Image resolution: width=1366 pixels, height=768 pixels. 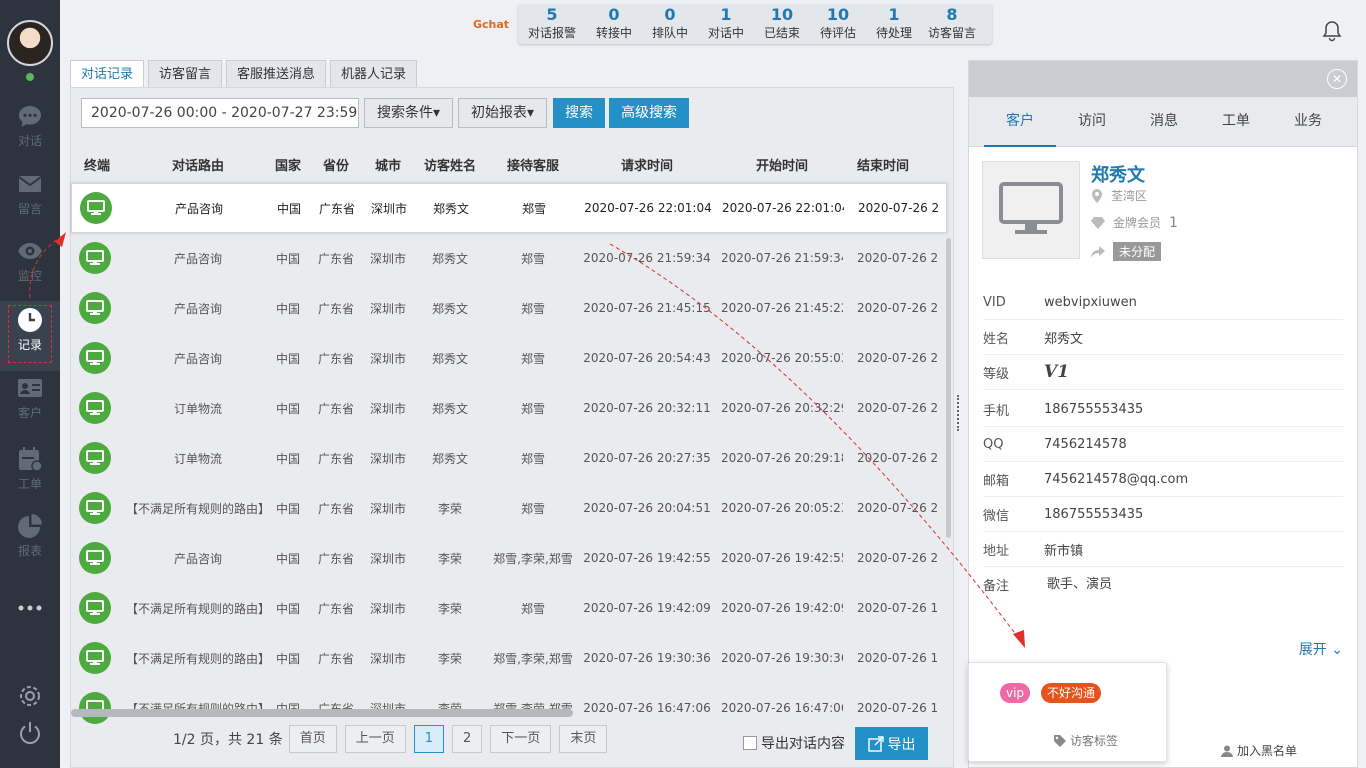 I want to click on avatar, so click(x=30, y=43).